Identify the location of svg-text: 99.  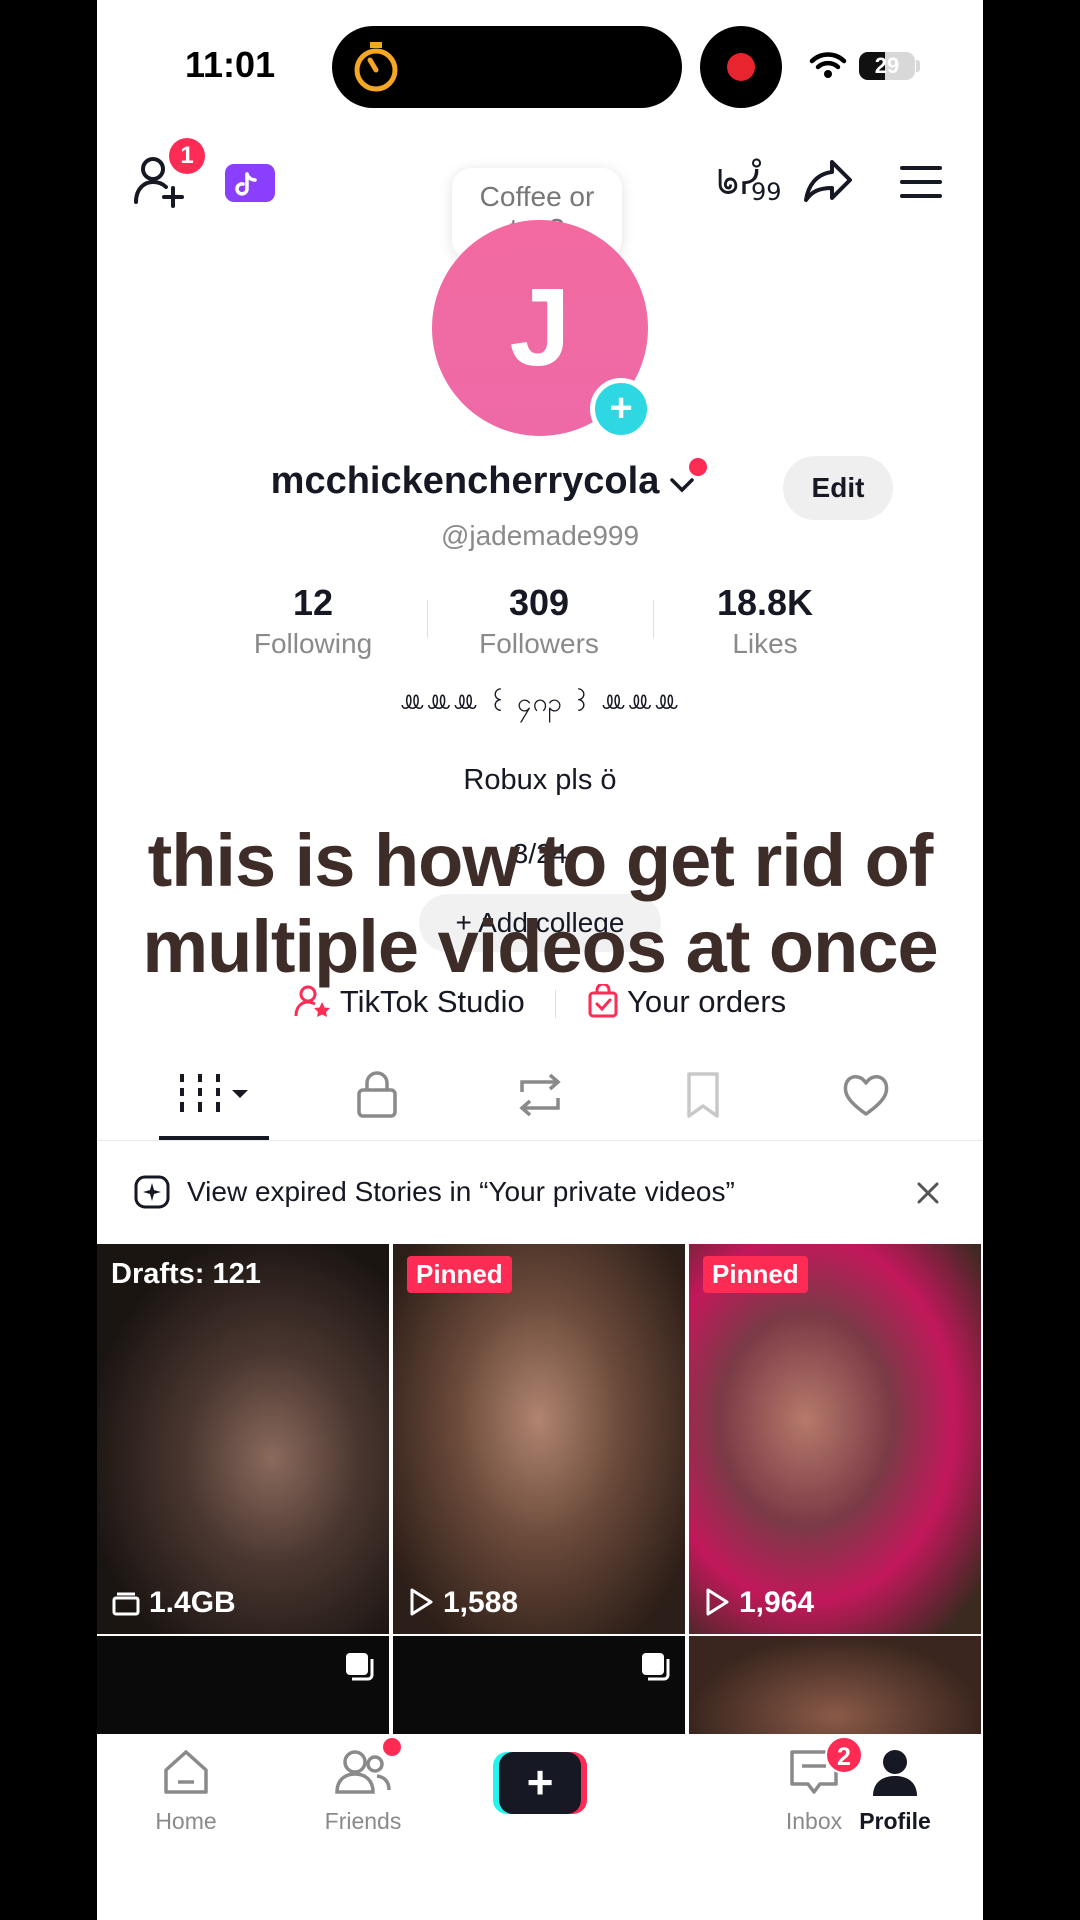
(766, 192).